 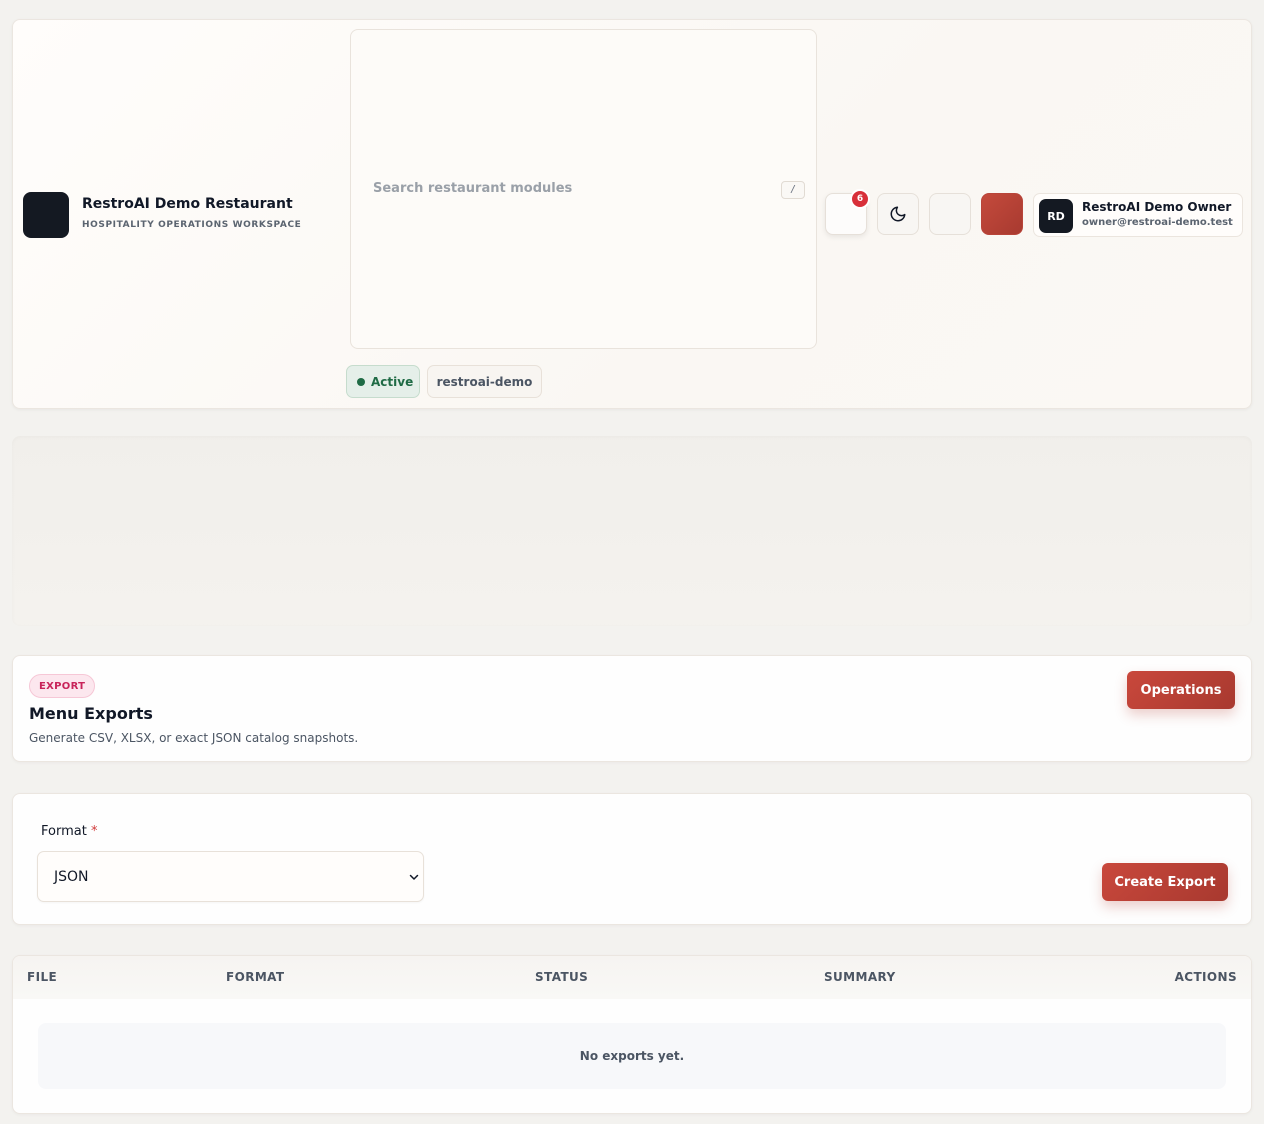 What do you see at coordinates (484, 381) in the screenshot?
I see `tenant-slug-badge: restroai-demo` at bounding box center [484, 381].